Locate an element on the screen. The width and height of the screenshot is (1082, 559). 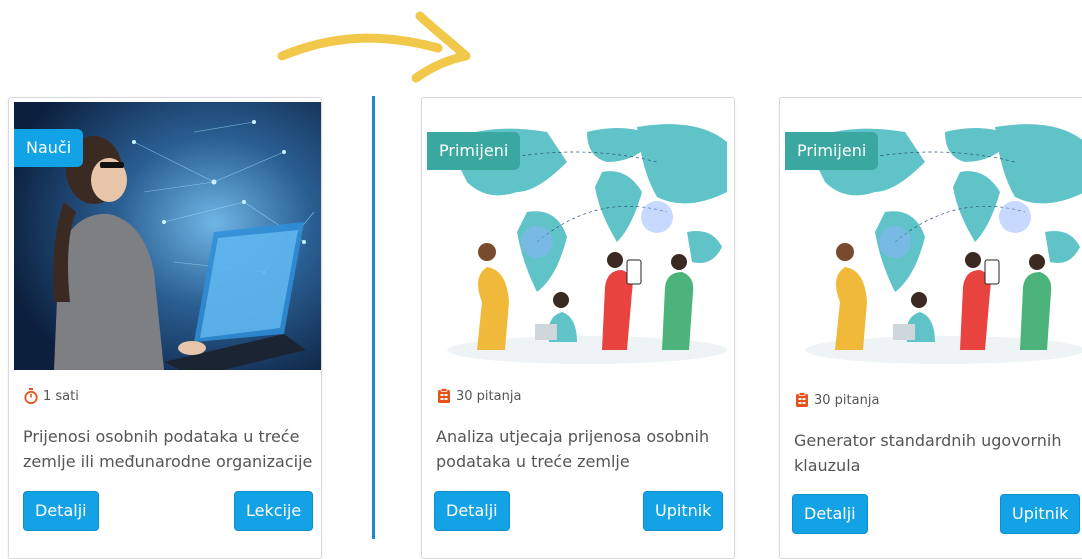
duration: 1 sati is located at coordinates (51, 396).